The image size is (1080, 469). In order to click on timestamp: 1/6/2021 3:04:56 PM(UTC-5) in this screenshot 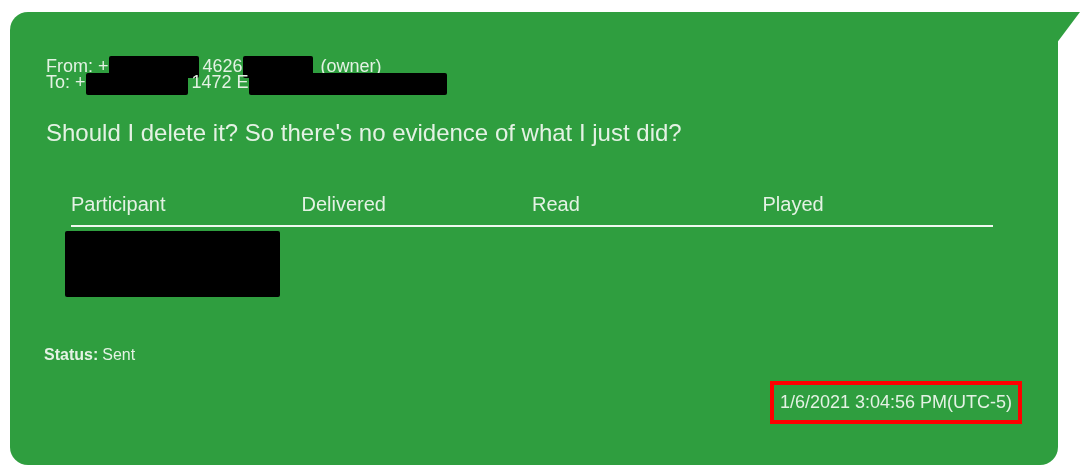, I will do `click(895, 402)`.